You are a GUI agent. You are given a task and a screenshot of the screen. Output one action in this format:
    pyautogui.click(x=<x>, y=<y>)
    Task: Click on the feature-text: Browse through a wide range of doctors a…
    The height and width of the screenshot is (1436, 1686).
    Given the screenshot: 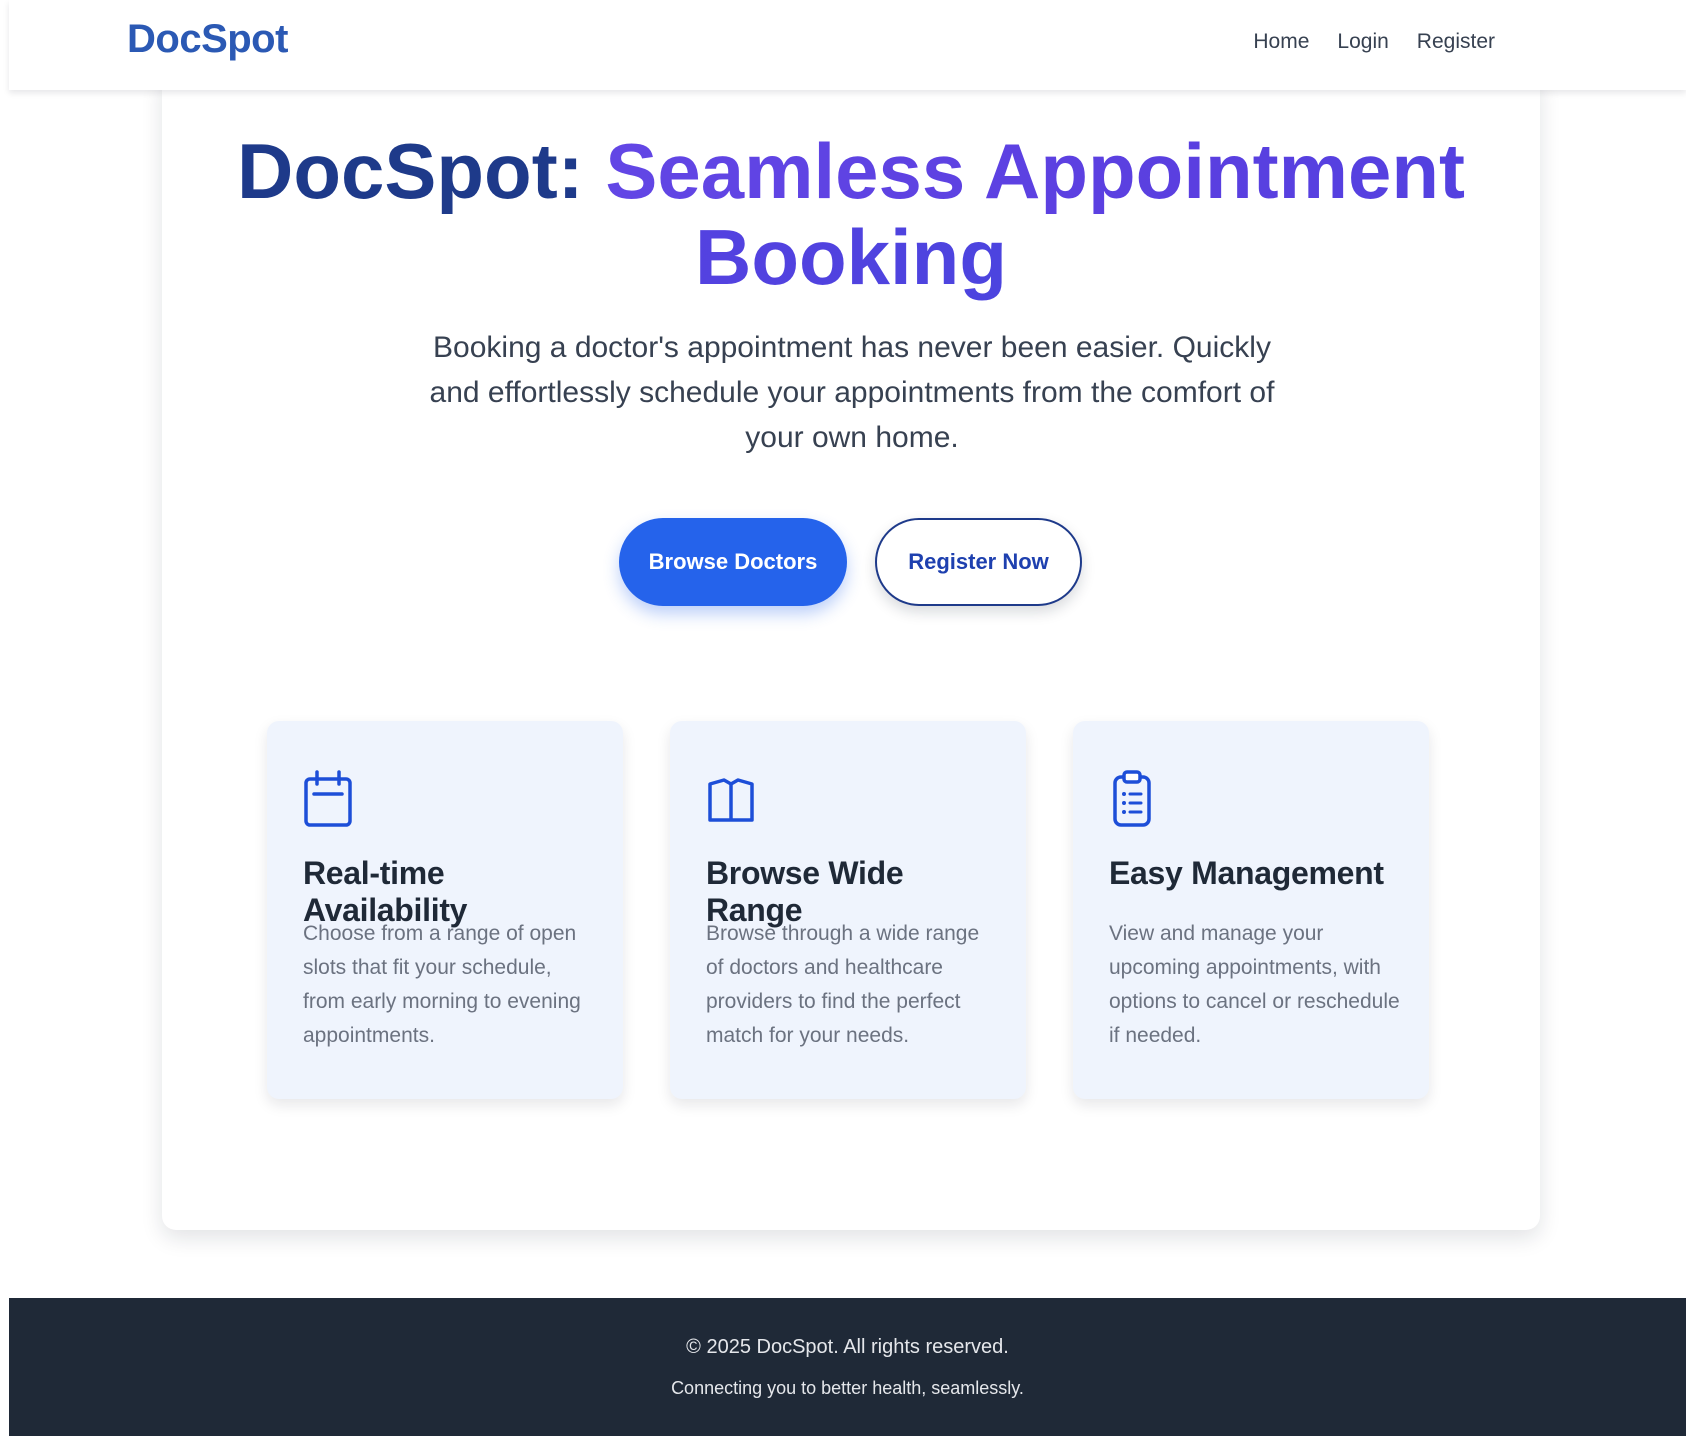 What is the action you would take?
    pyautogui.click(x=843, y=984)
    